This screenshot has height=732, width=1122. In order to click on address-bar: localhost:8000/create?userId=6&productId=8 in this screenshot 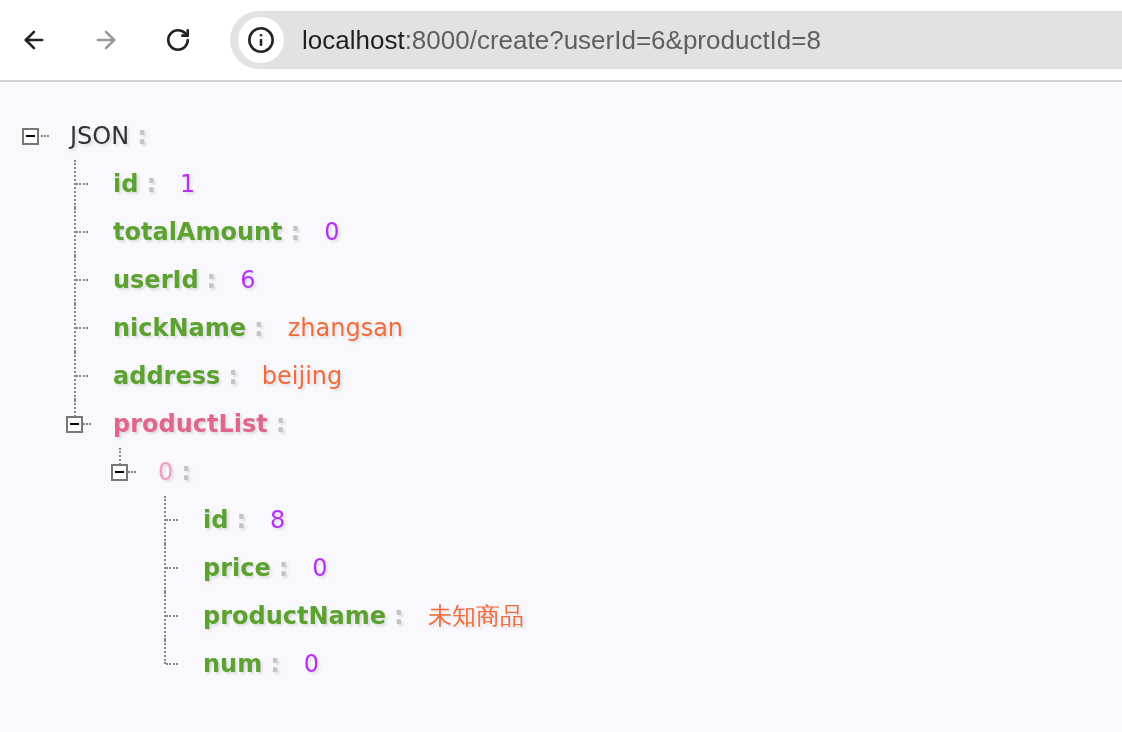, I will do `click(676, 40)`.